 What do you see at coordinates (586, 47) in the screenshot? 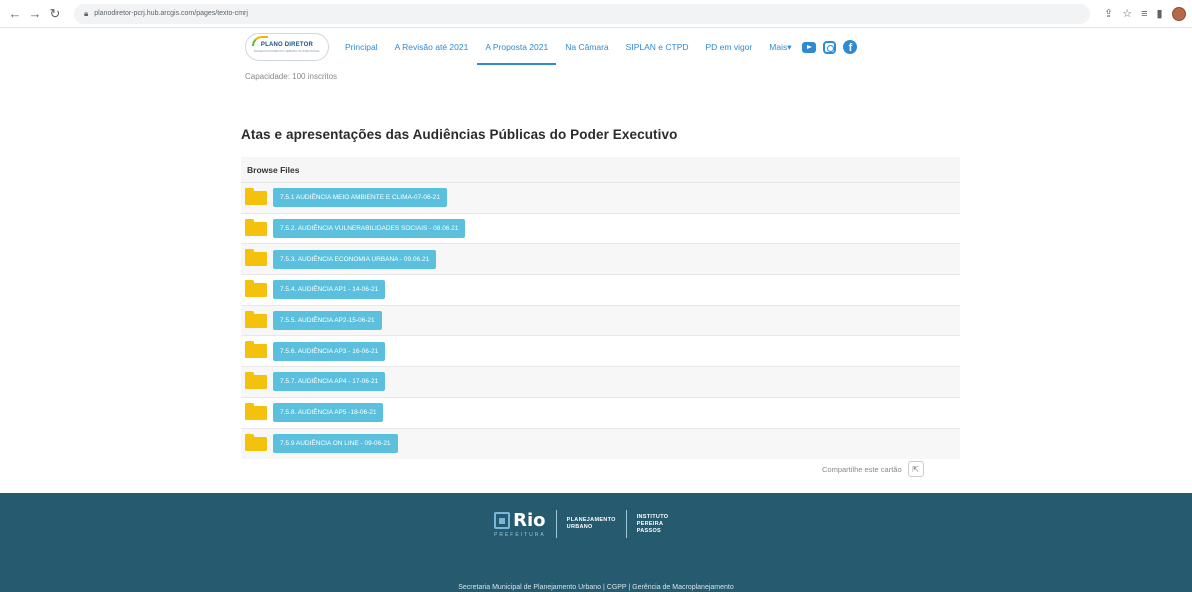
I see `menu-na-camara: Na Câmara` at bounding box center [586, 47].